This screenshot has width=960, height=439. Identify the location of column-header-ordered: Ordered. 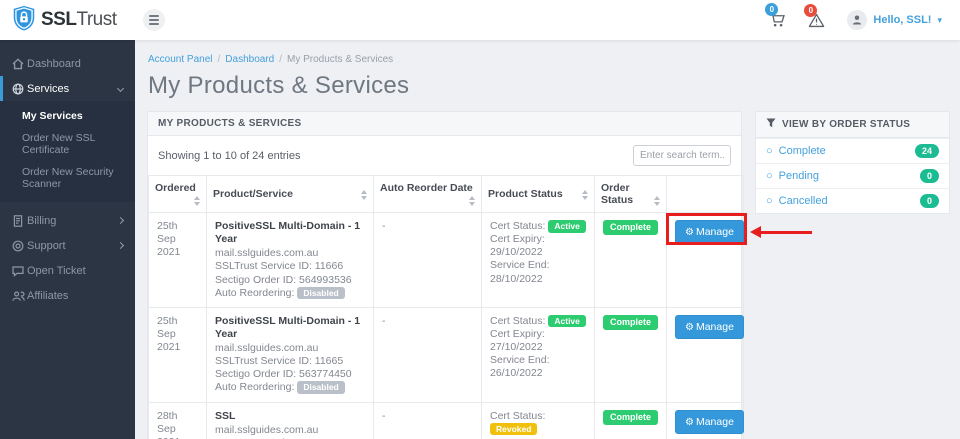
(177, 194).